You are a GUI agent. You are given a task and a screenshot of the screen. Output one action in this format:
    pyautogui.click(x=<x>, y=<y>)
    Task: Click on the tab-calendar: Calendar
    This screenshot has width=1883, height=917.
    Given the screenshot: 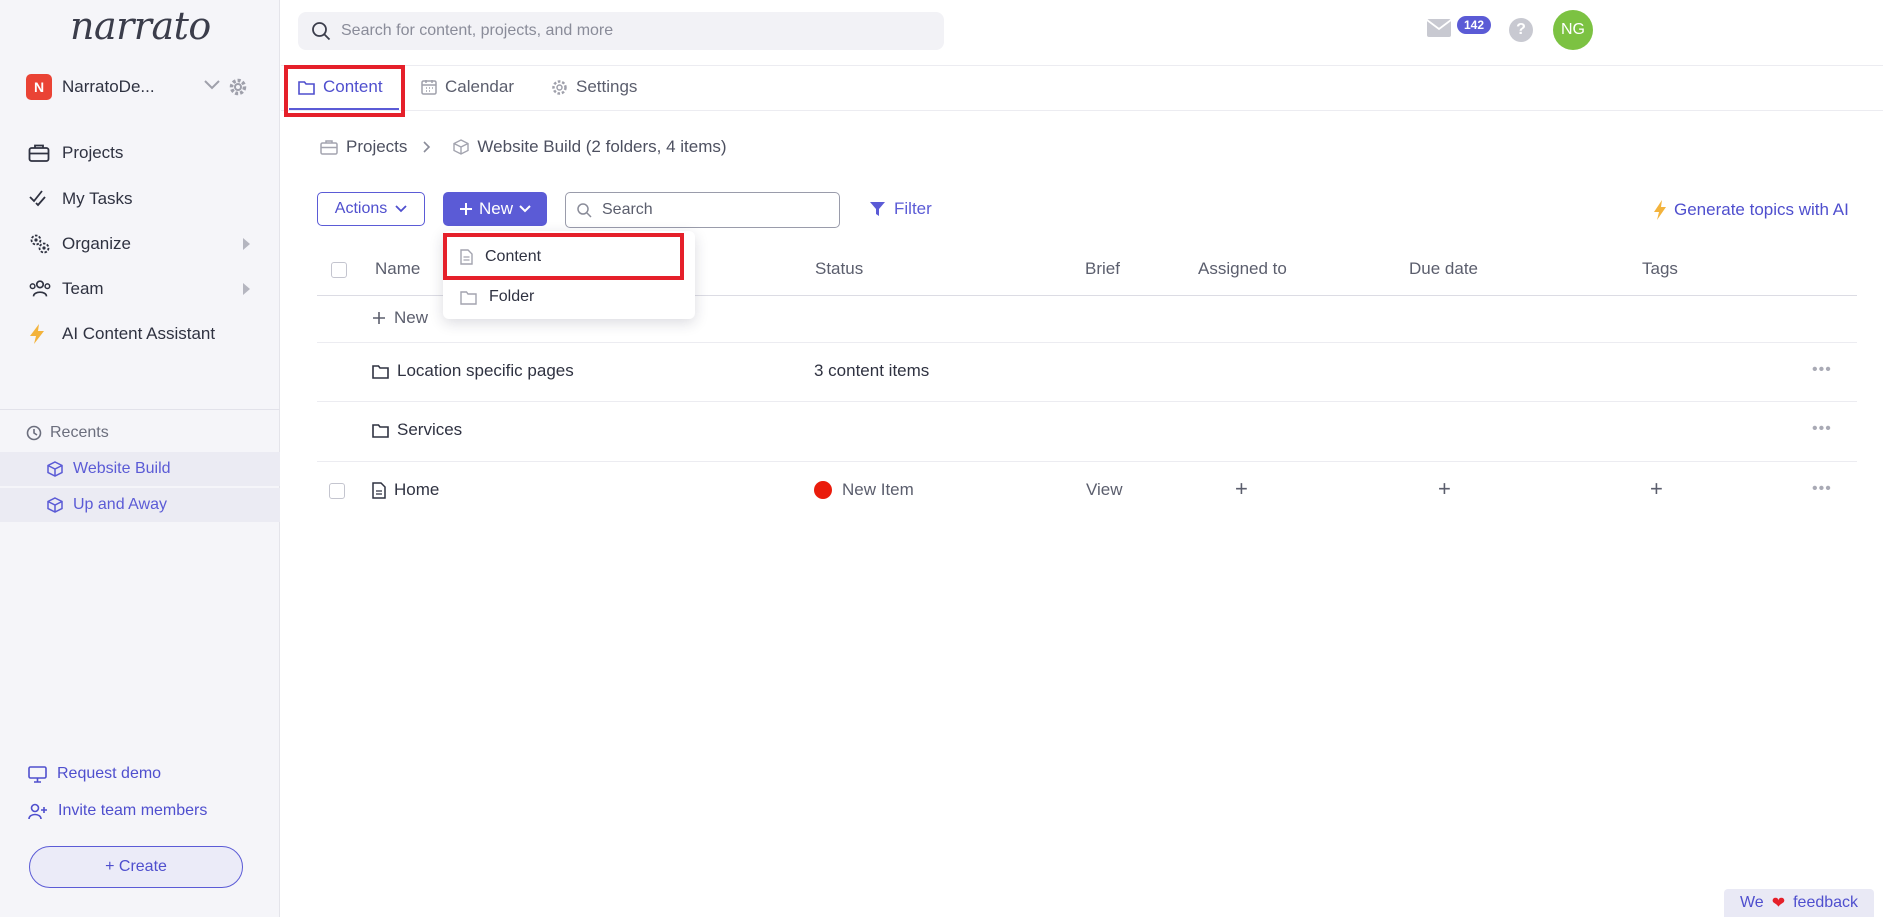 What is the action you would take?
    pyautogui.click(x=467, y=87)
    